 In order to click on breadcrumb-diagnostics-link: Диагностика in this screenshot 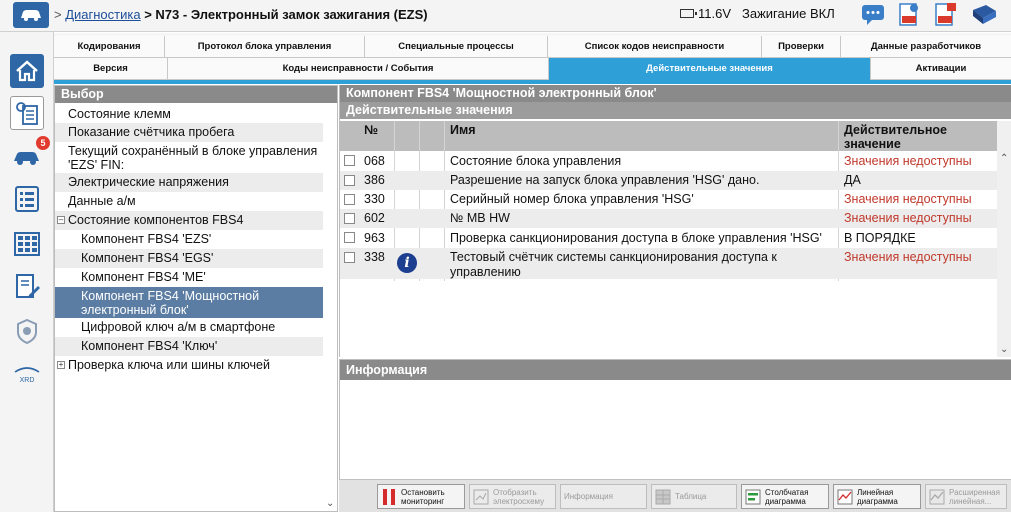, I will do `click(102, 14)`.